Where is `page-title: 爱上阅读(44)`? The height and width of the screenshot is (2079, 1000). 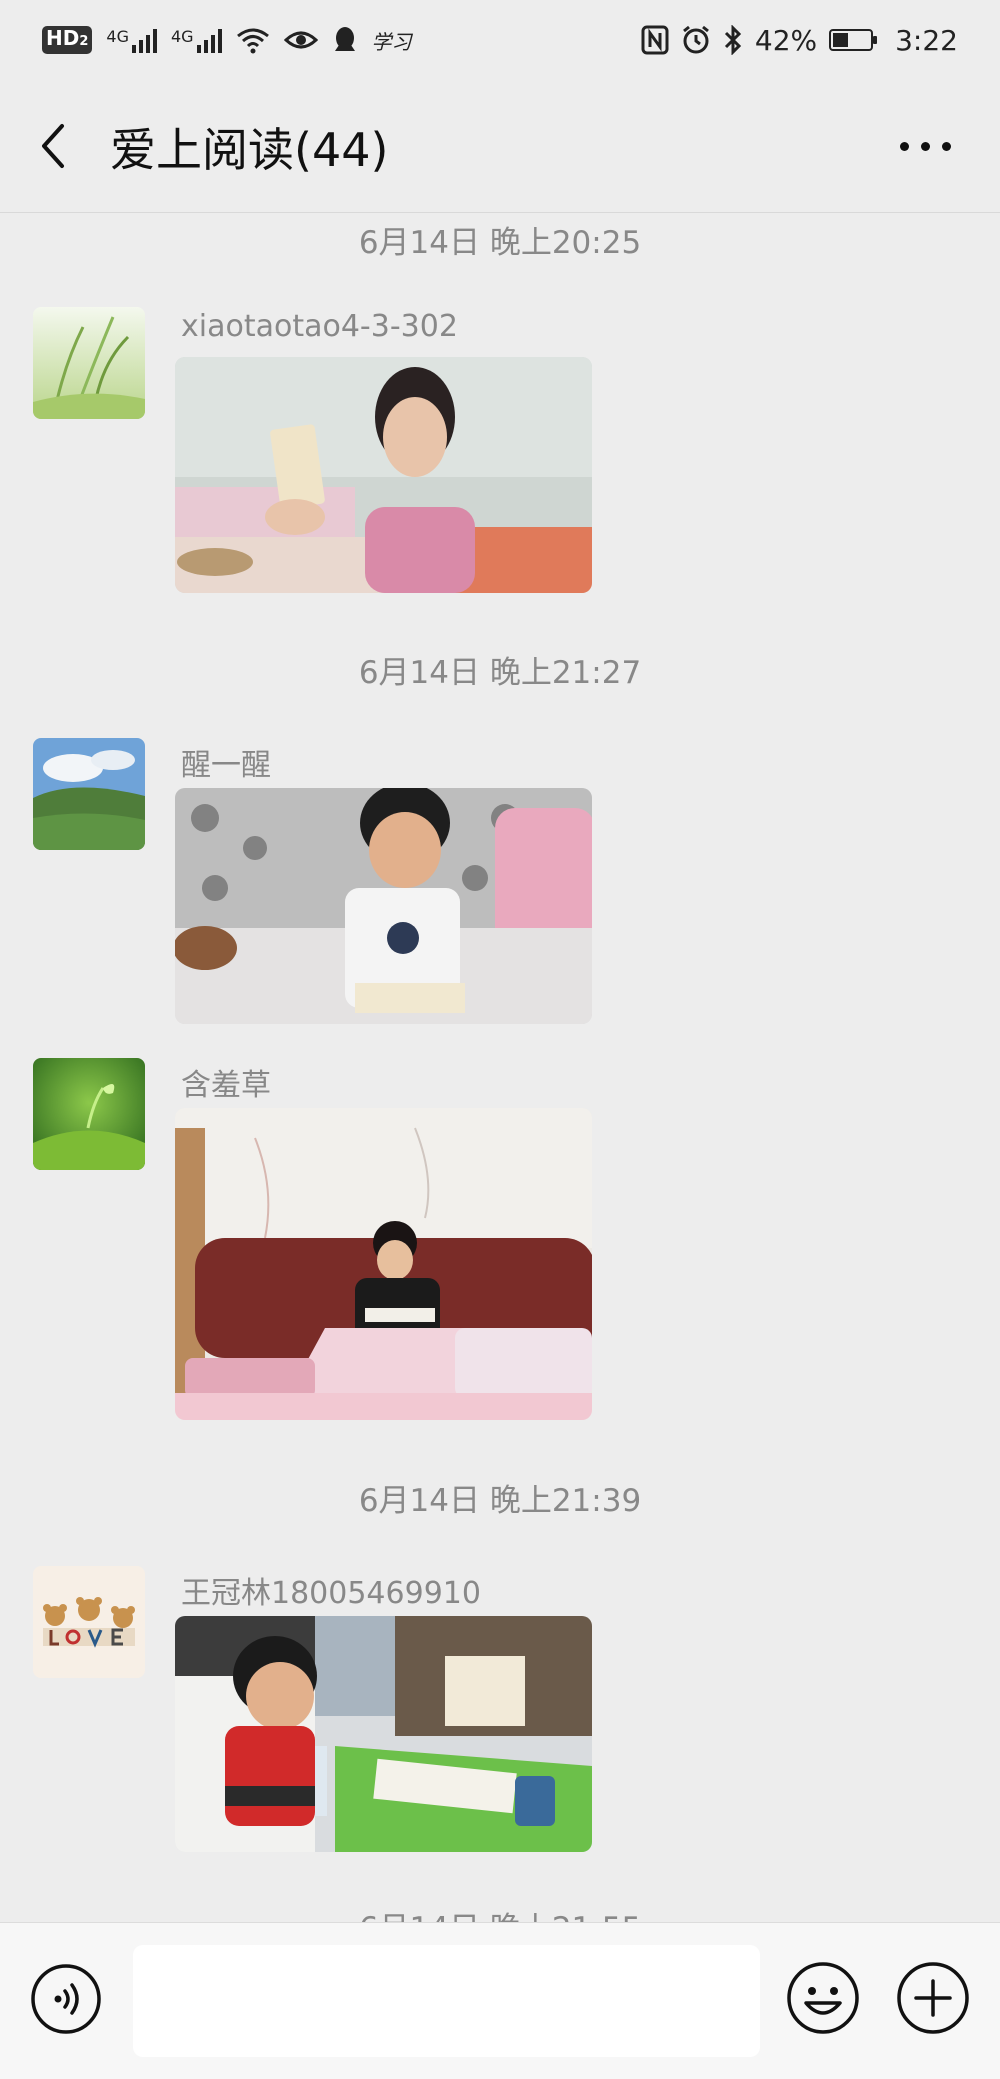
page-title: 爱上阅读(44) is located at coordinates (249, 150).